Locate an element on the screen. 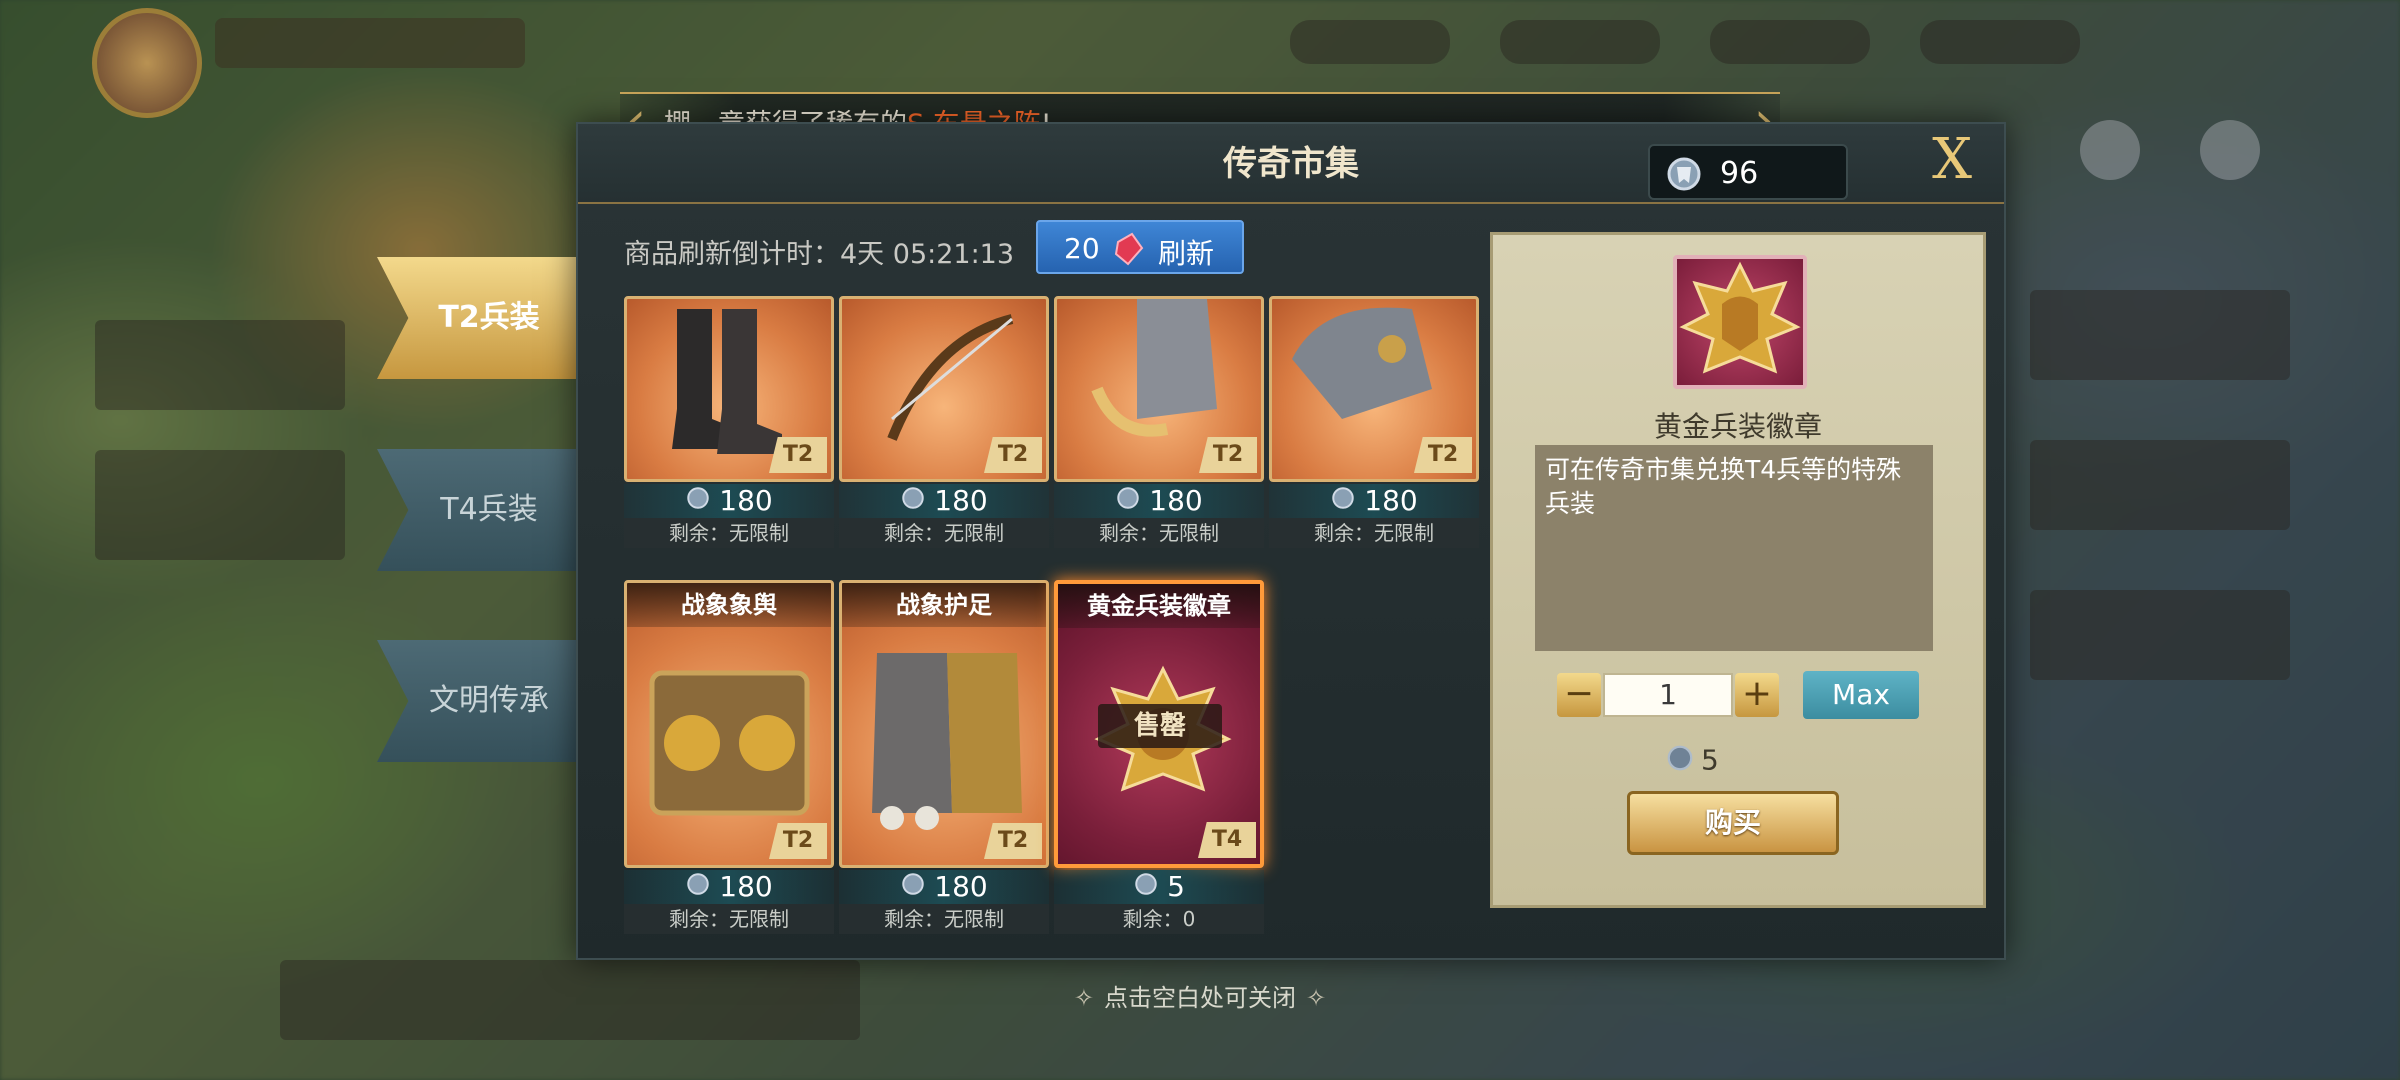 This screenshot has width=2400, height=1080. player-power-bar is located at coordinates (370, 43).